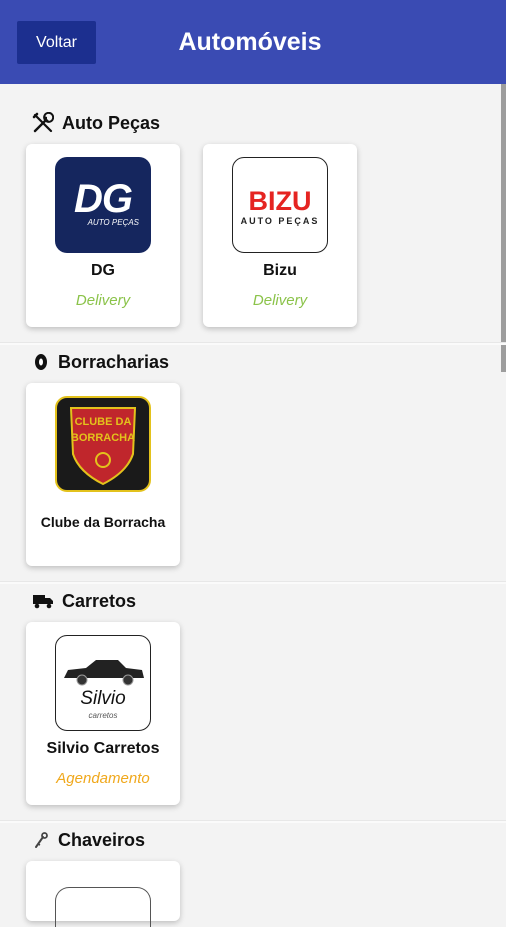 This screenshot has width=506, height=927. Describe the element at coordinates (103, 205) in the screenshot. I see `dg-logo: DG AUTO PEÇAS` at that location.